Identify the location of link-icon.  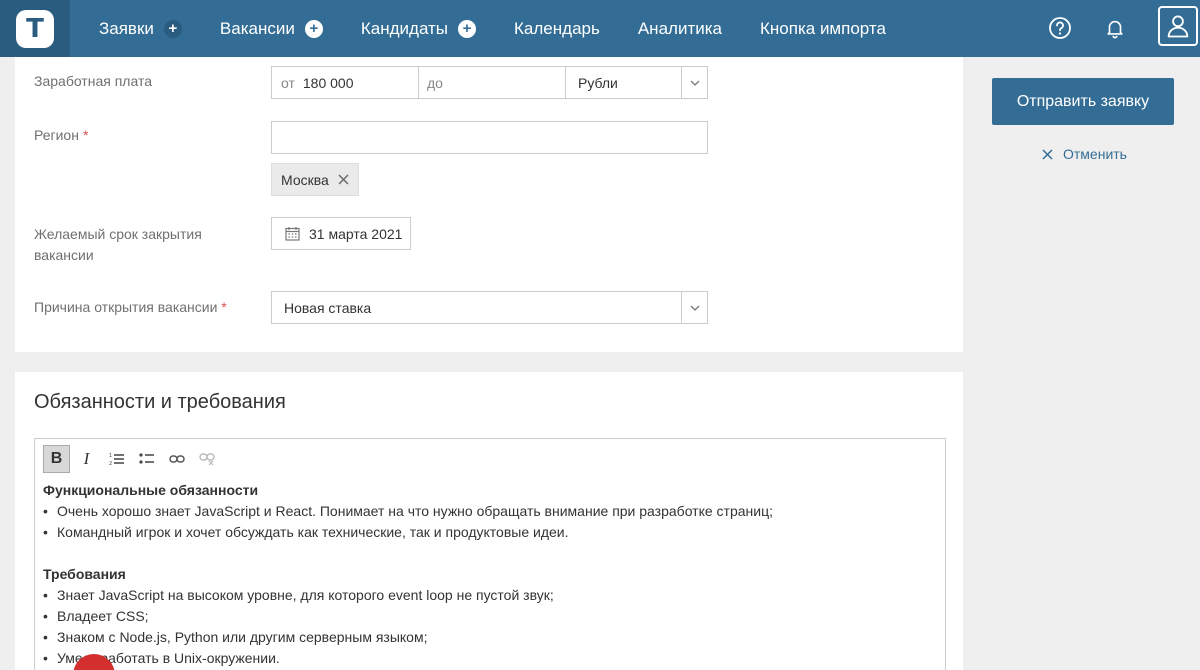
(176, 459).